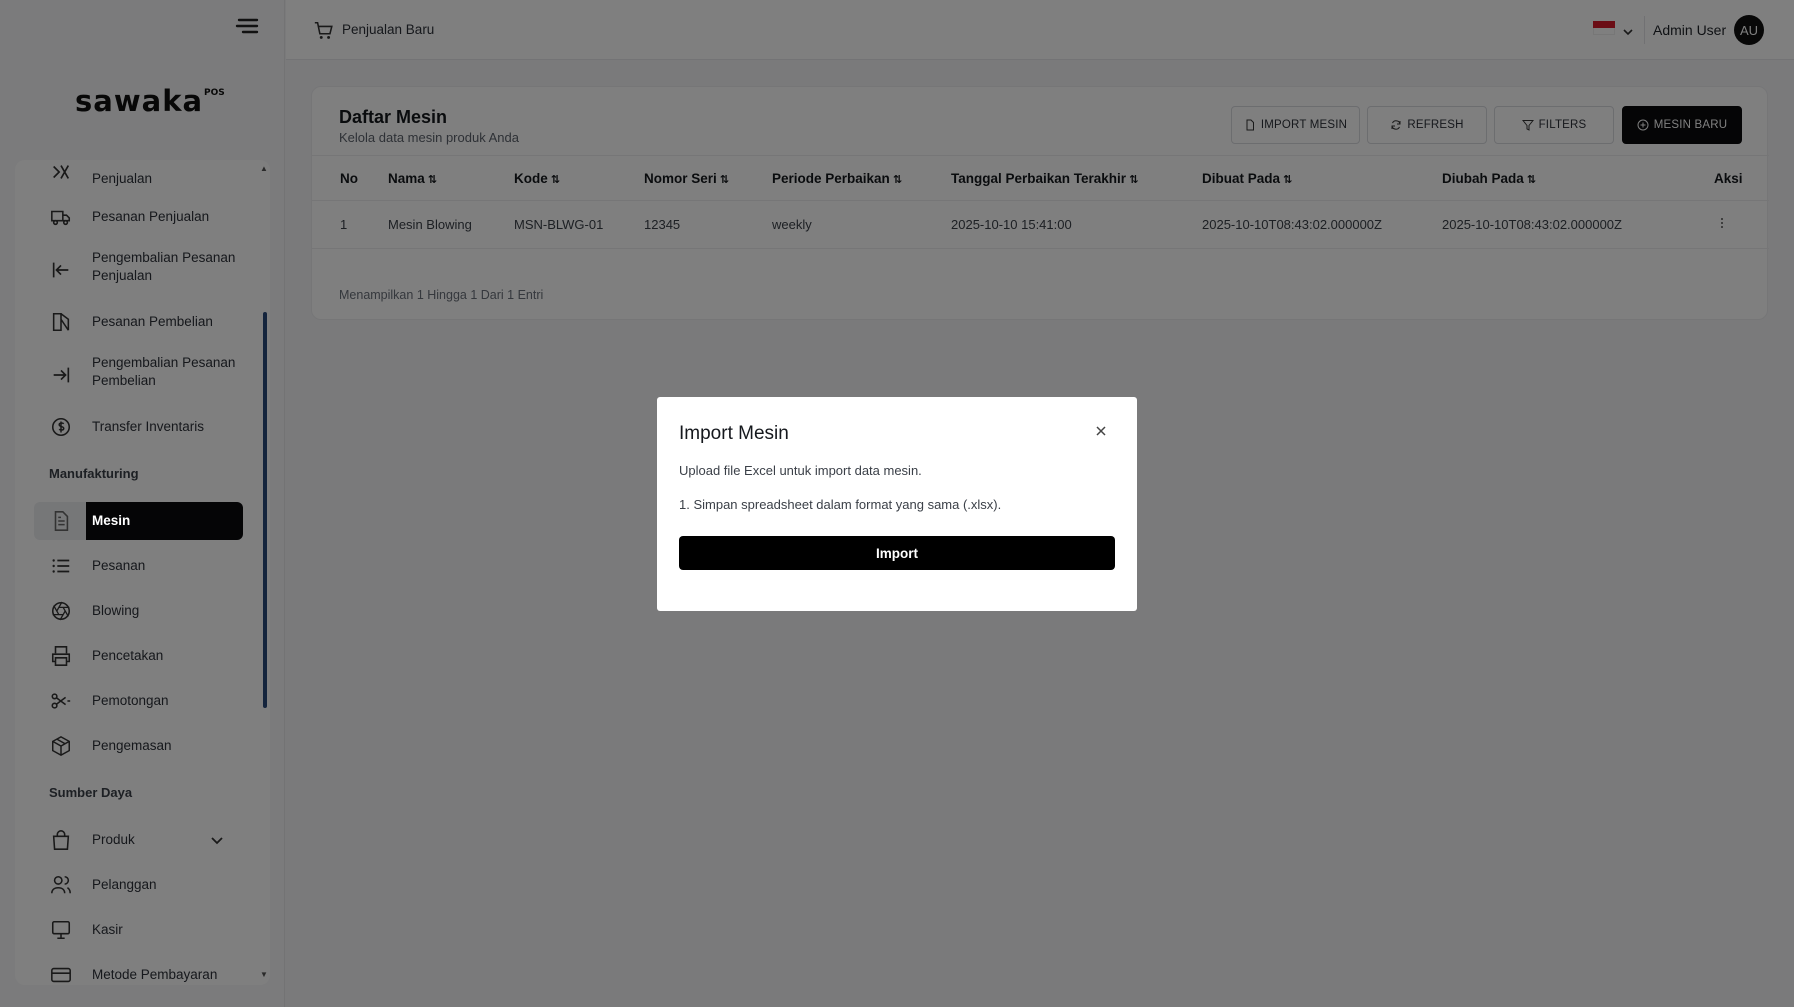 The height and width of the screenshot is (1007, 1794). I want to click on document-icon, so click(61, 521).